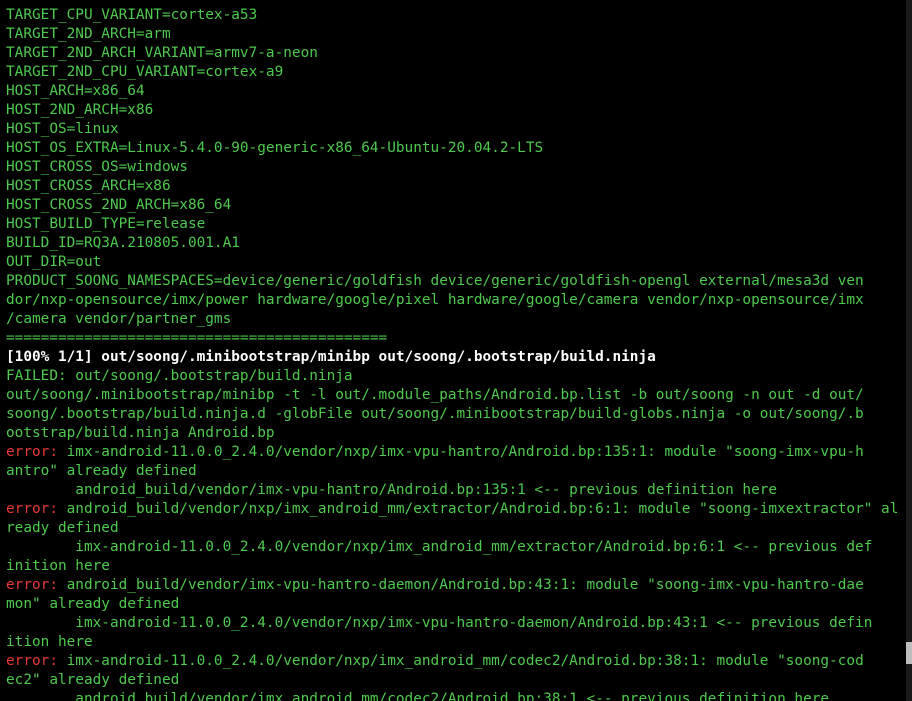  I want to click on vertical-scrollbar, so click(909, 350).